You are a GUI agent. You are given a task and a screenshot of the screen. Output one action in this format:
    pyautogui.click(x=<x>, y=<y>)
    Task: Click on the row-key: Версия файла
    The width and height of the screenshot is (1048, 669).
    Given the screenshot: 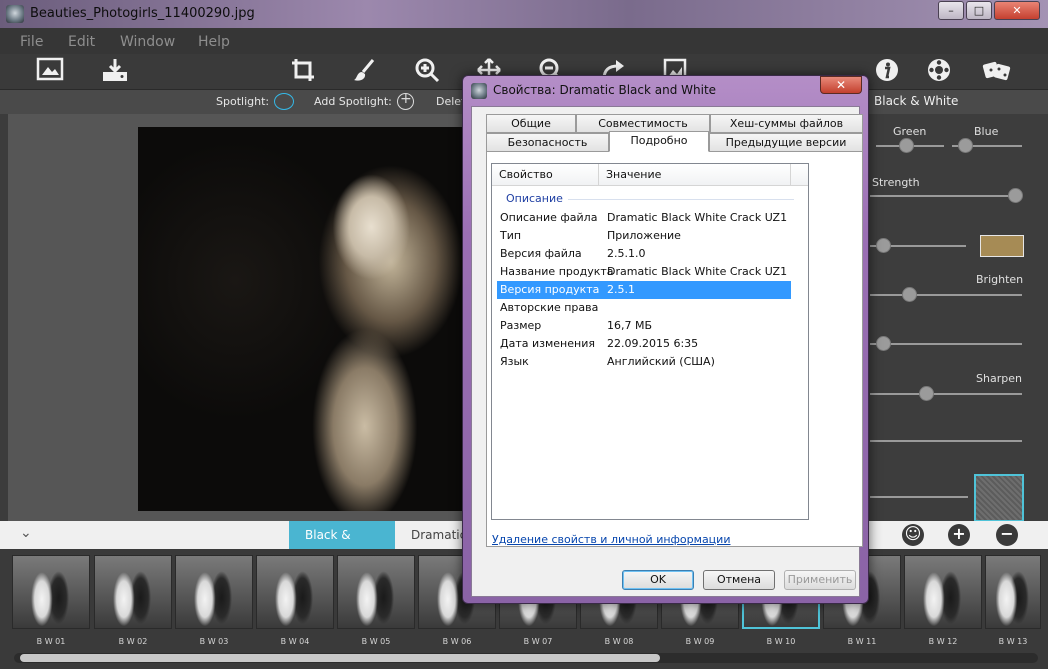 What is the action you would take?
    pyautogui.click(x=541, y=253)
    